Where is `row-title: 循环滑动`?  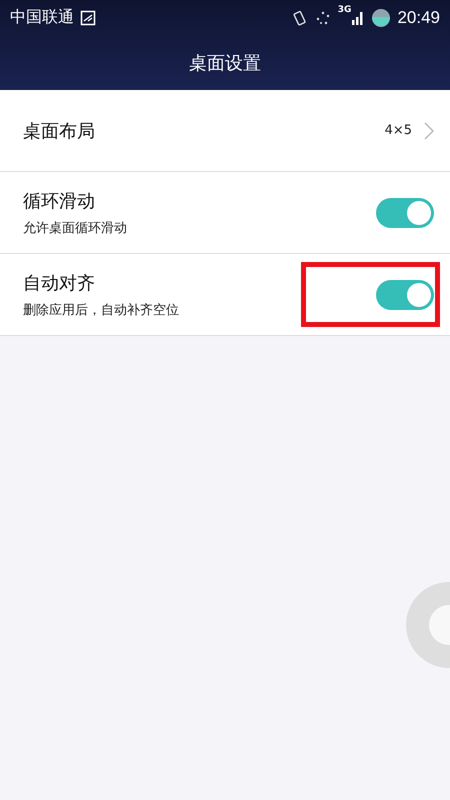
row-title: 循环滑动 is located at coordinates (59, 201).